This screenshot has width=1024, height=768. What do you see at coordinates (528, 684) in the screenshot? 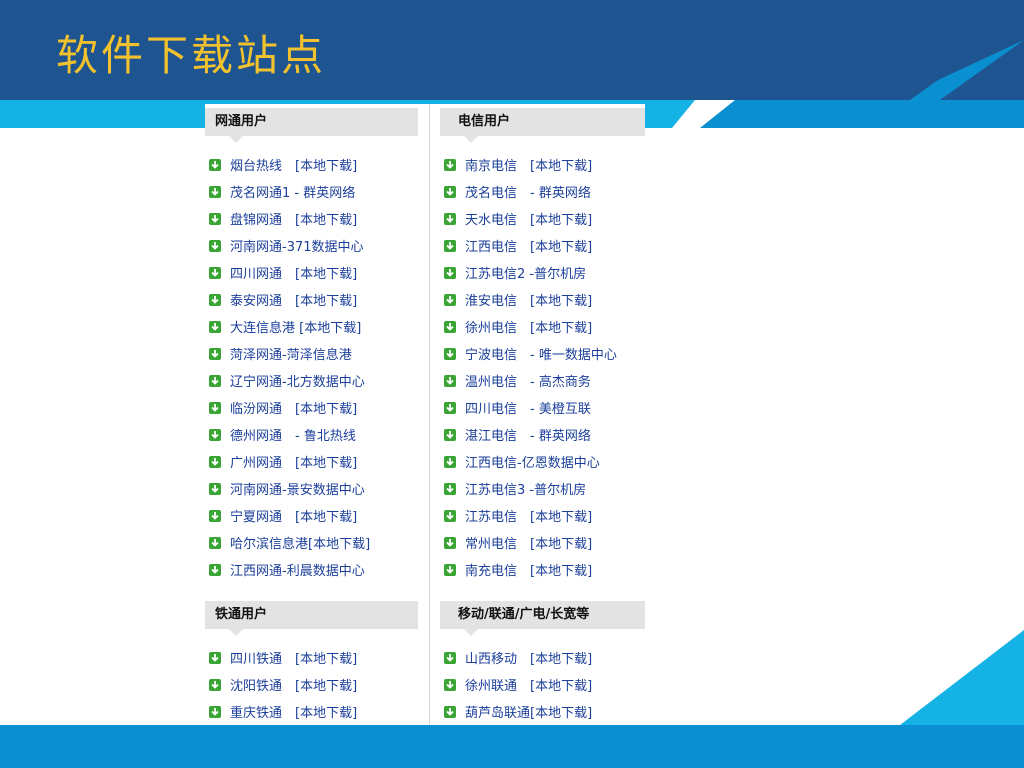
I see `site-link: 徐州联通 [本地下载]` at bounding box center [528, 684].